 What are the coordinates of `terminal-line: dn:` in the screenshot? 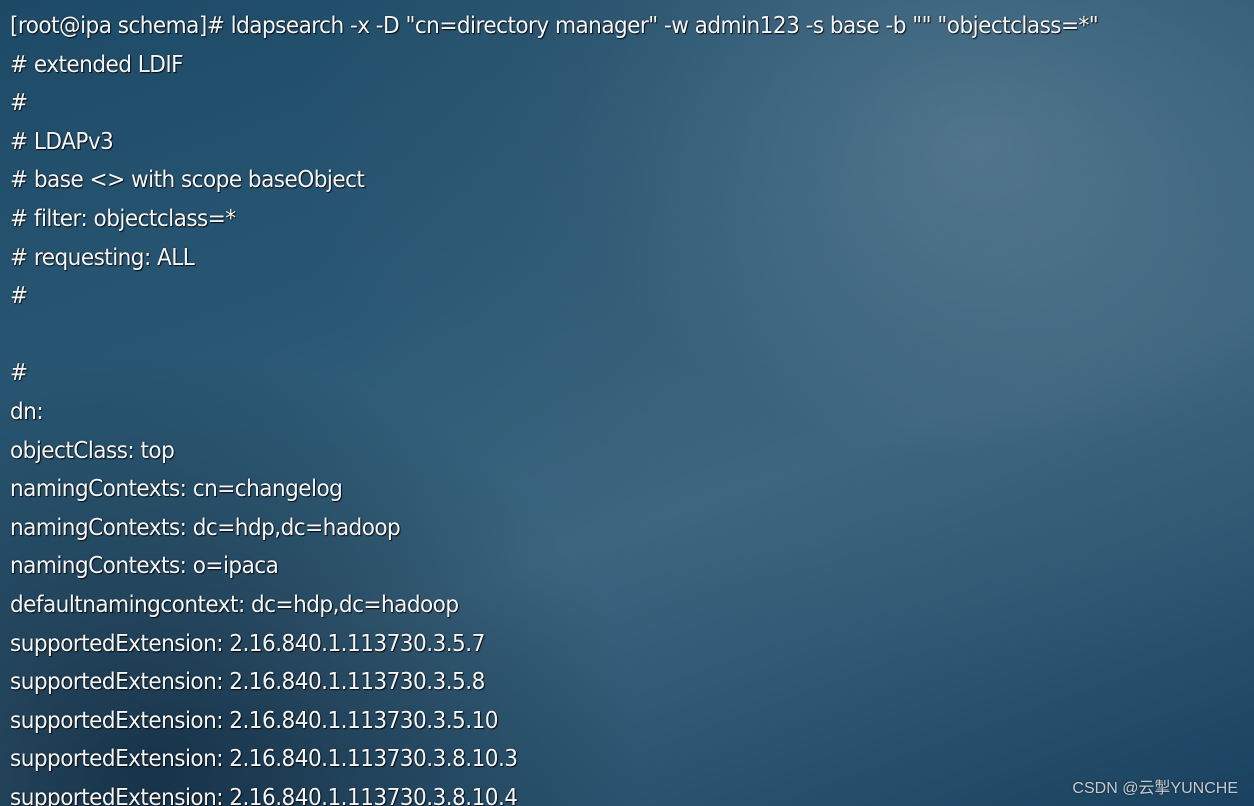 It's located at (27, 410).